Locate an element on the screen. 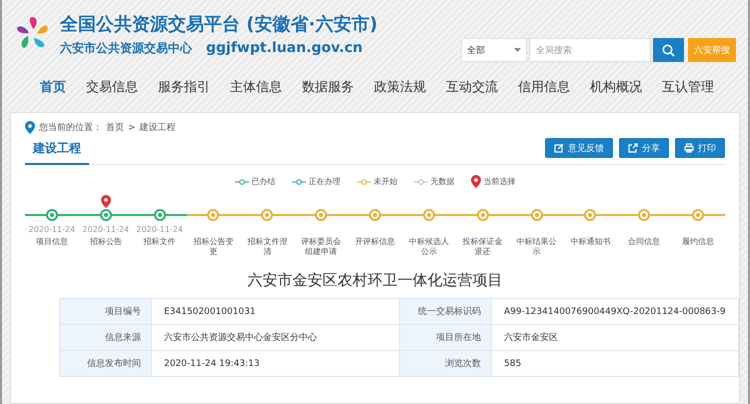  nav-item: 互动交流 is located at coordinates (472, 87).